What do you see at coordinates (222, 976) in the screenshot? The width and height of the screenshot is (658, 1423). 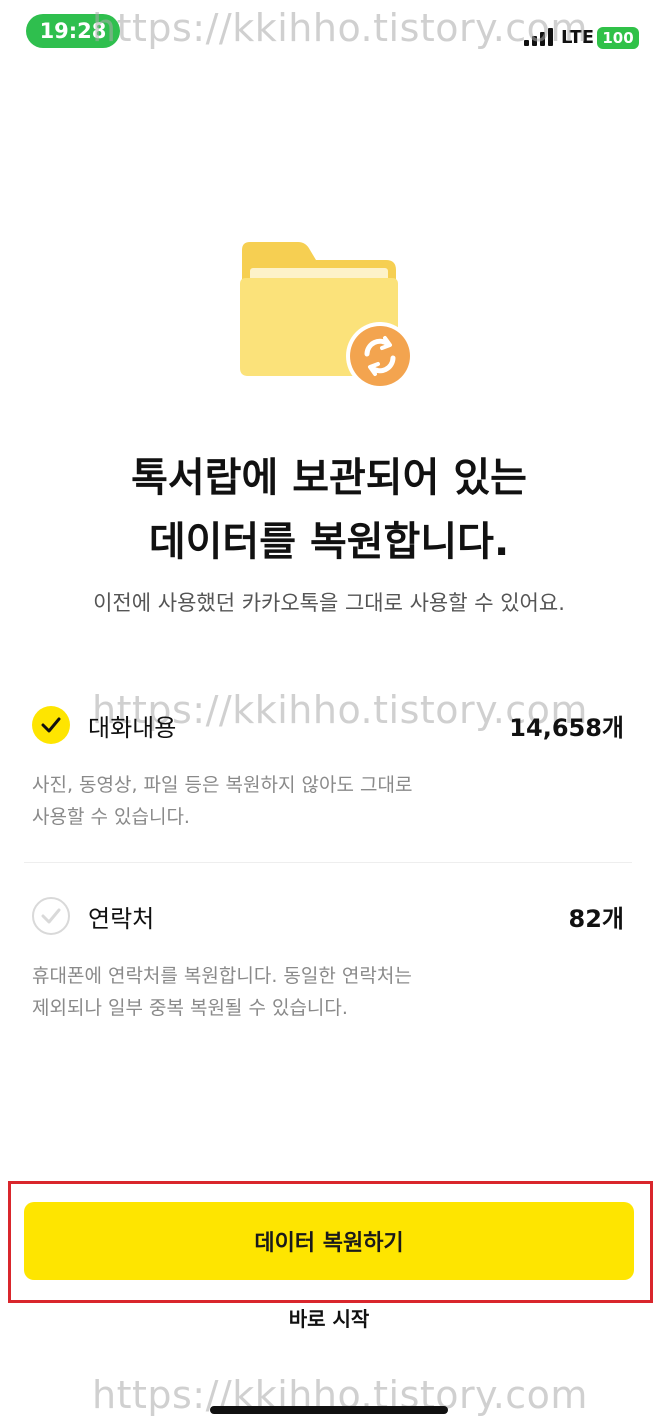 I see `description-line: 휴대폰에 연락처를 복원합니다. 동일한 연락처는` at bounding box center [222, 976].